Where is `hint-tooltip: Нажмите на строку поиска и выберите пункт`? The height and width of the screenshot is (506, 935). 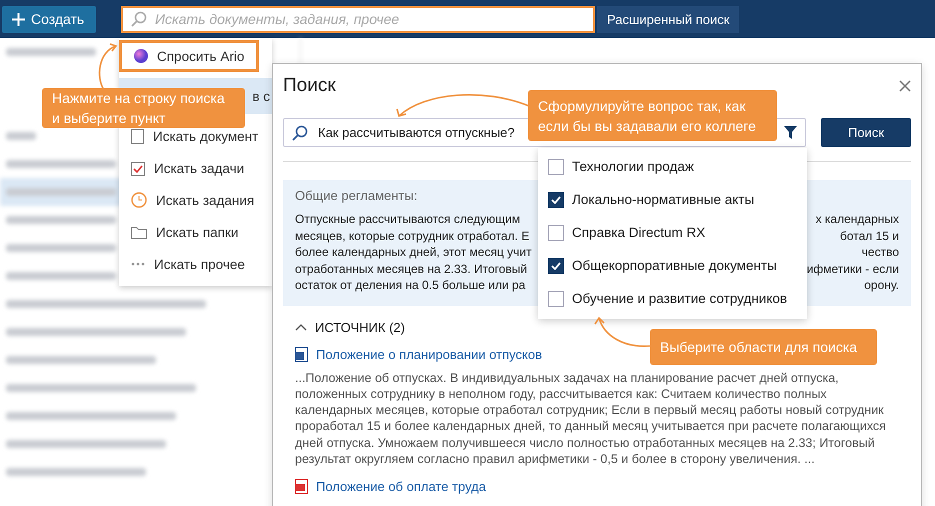
hint-tooltip: Нажмите на строку поиска и выберите пункт is located at coordinates (143, 108).